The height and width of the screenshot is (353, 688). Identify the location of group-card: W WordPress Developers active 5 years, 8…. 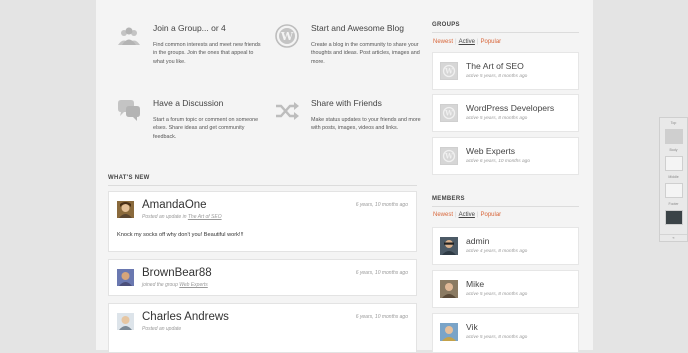
(505, 113).